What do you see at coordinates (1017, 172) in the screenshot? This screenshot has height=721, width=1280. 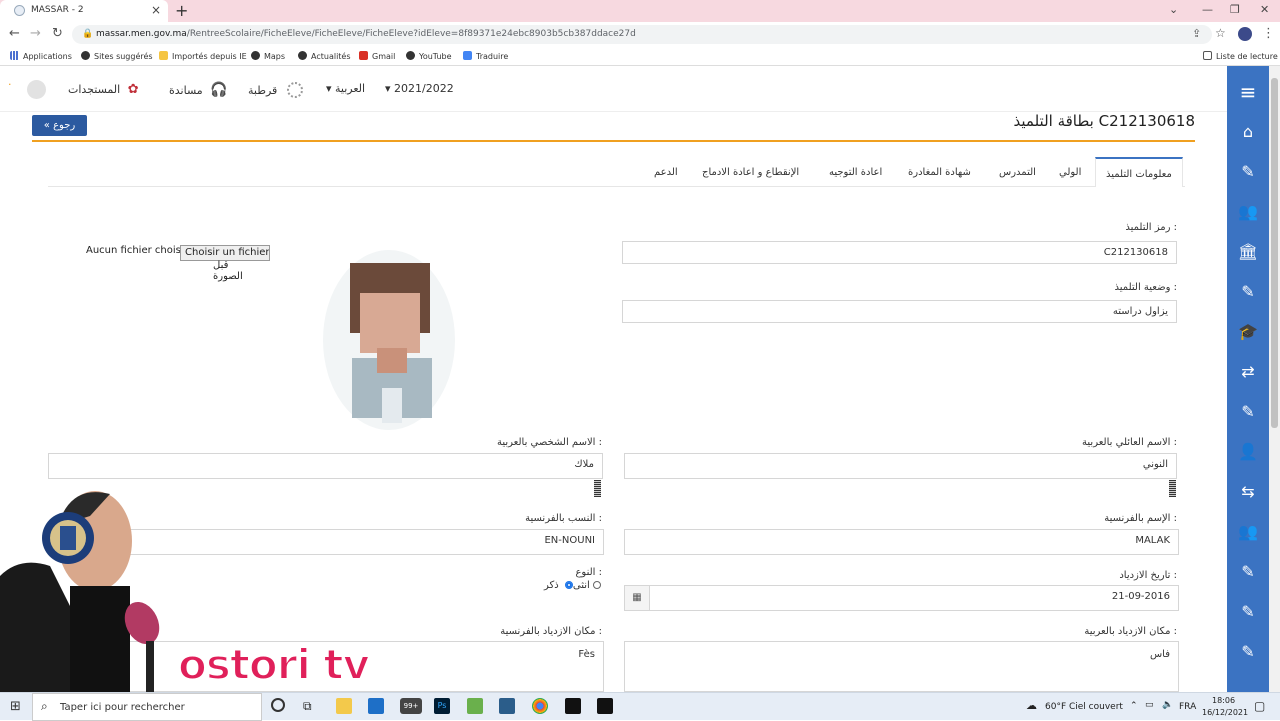 I see `tab-schooling: التمدرس` at bounding box center [1017, 172].